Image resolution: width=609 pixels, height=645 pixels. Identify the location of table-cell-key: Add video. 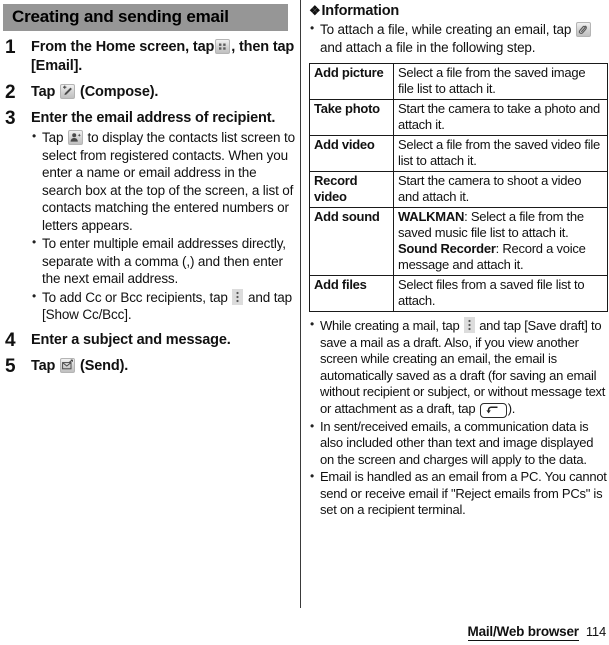
(351, 153).